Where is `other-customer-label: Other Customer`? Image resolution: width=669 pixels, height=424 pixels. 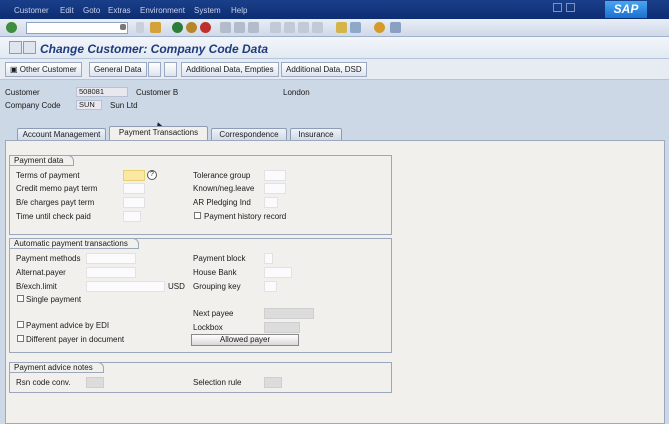
other-customer-label: Other Customer is located at coordinates (48, 69).